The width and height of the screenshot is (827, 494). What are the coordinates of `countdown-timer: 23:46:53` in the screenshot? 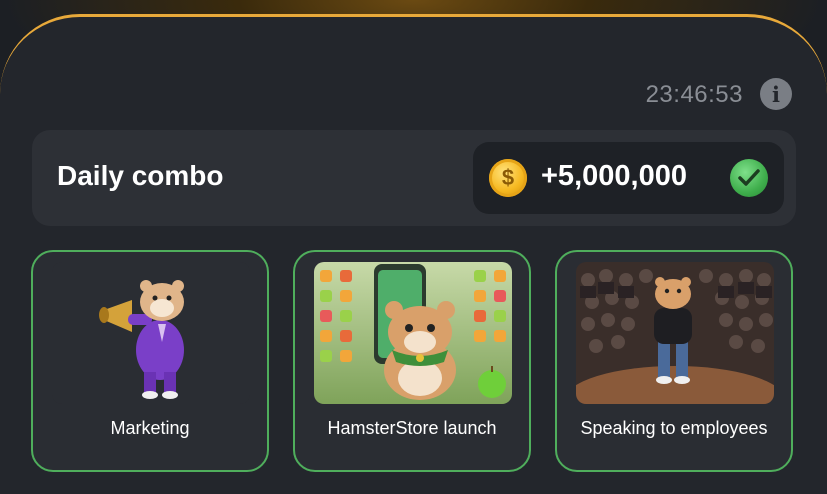 It's located at (694, 94).